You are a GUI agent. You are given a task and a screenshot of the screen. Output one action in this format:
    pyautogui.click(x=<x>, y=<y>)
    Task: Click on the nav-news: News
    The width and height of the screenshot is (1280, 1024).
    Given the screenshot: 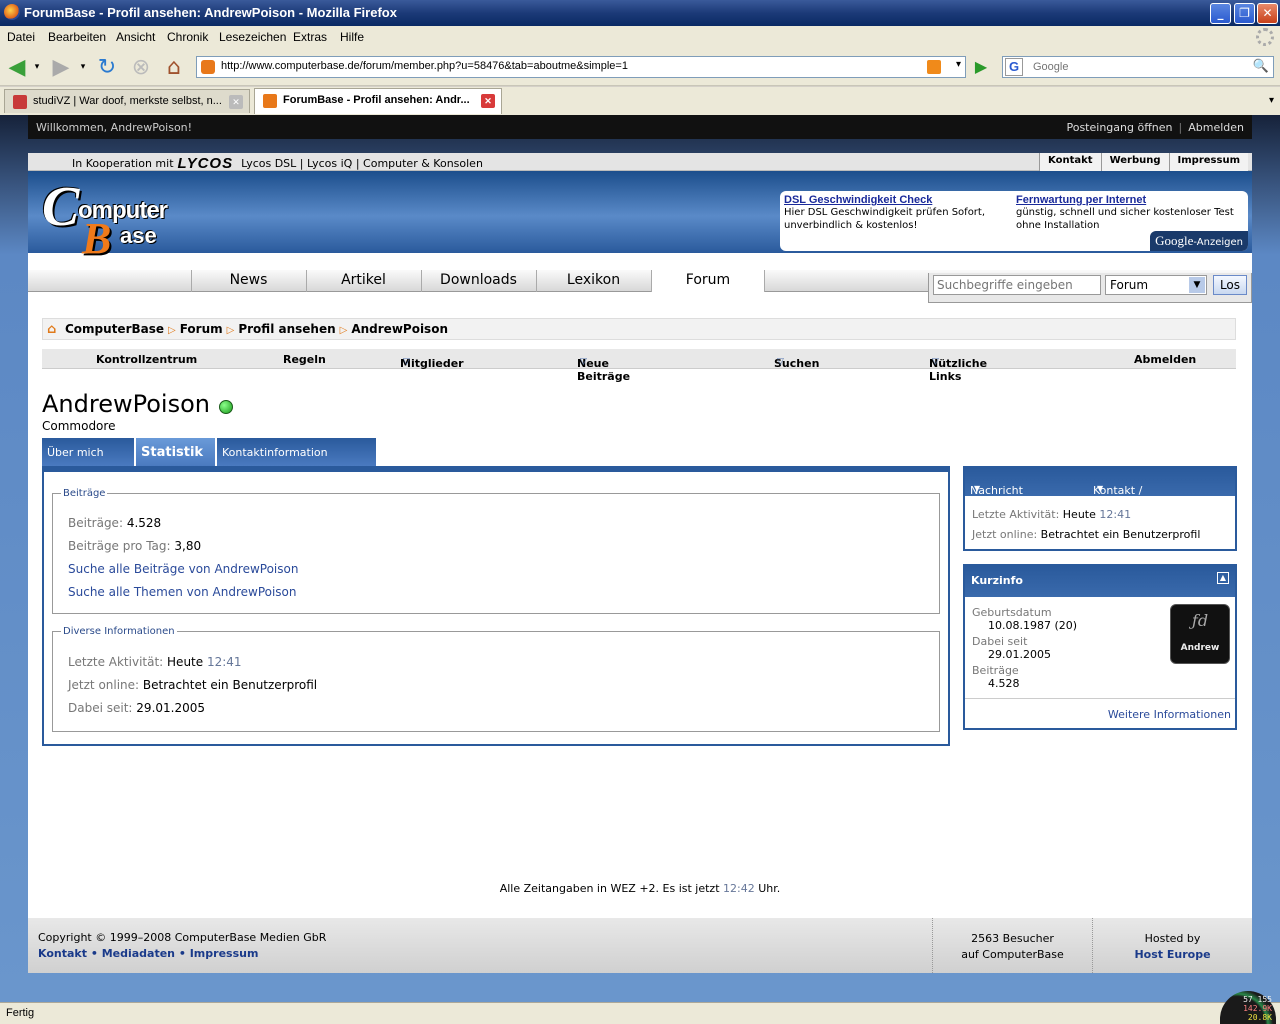 What is the action you would take?
    pyautogui.click(x=248, y=281)
    